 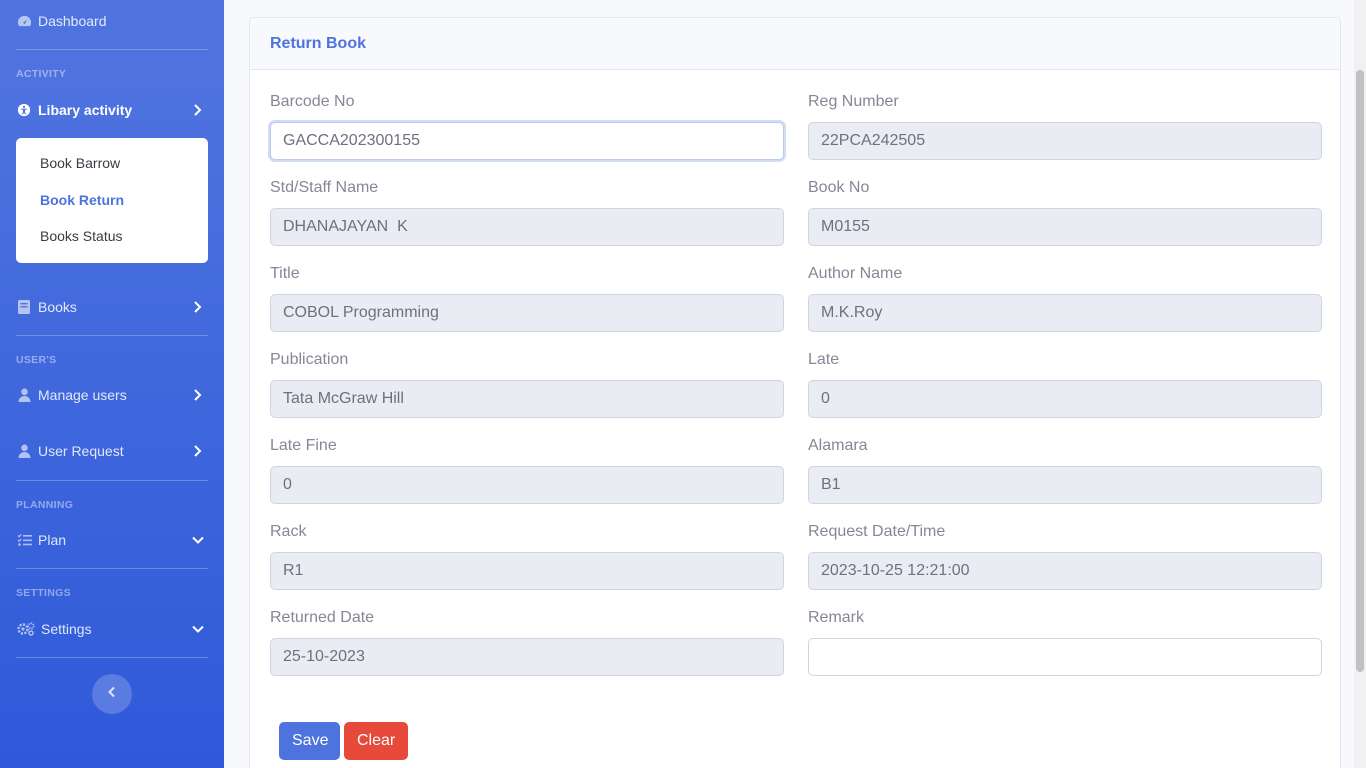 I want to click on sidebar-heading-activity: ACTIVITY, so click(x=41, y=74).